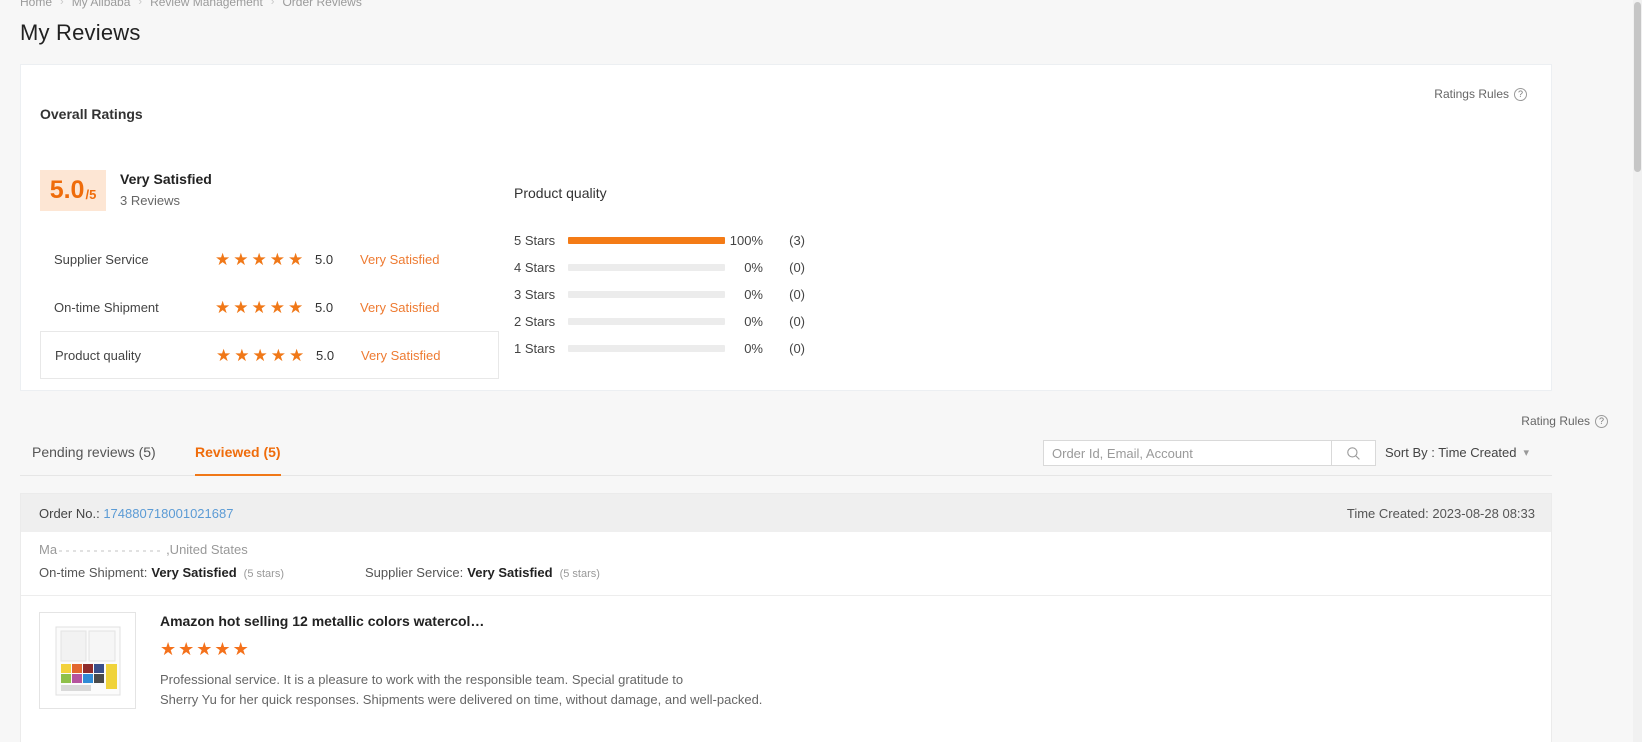  I want to click on criteria-stars: ★ ★ ★ ★ ★, so click(265, 307).